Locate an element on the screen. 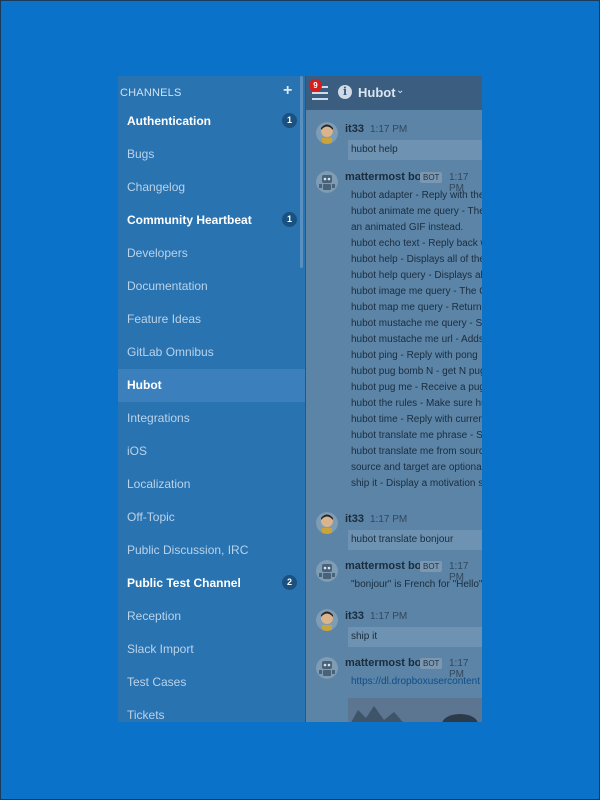 This screenshot has width=600, height=800. sidebar-item-label: Hubot is located at coordinates (144, 385).